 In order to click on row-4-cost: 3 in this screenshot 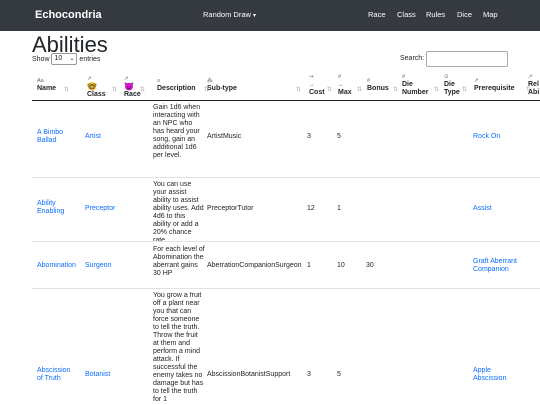, I will do `click(309, 374)`.